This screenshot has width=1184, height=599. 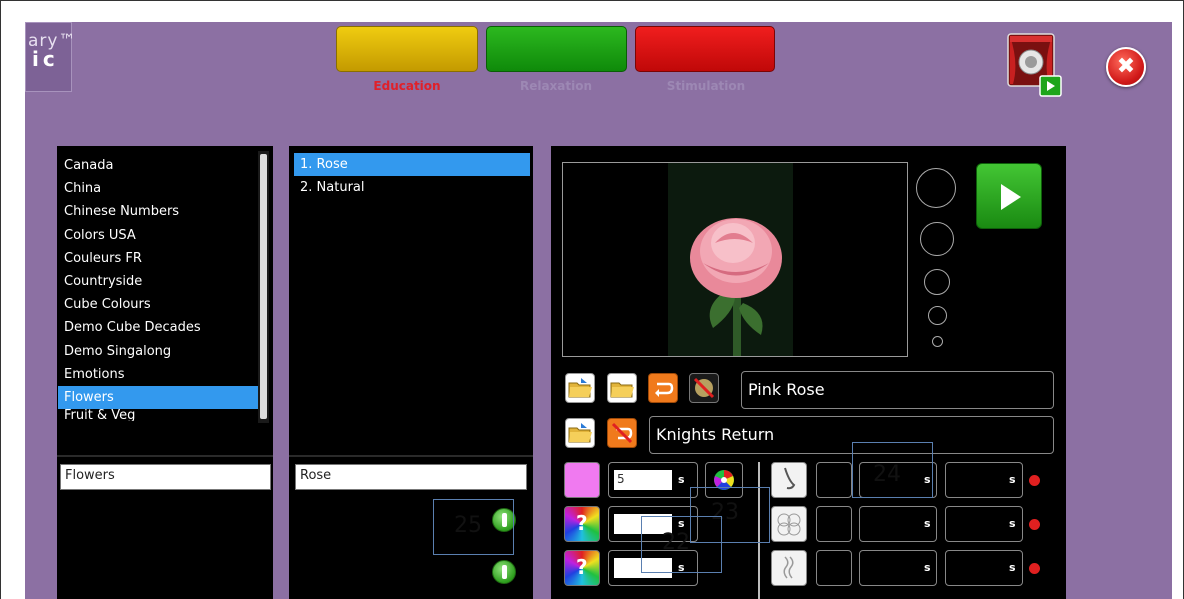 I want to click on category-item: Cube Colours, so click(x=158, y=304).